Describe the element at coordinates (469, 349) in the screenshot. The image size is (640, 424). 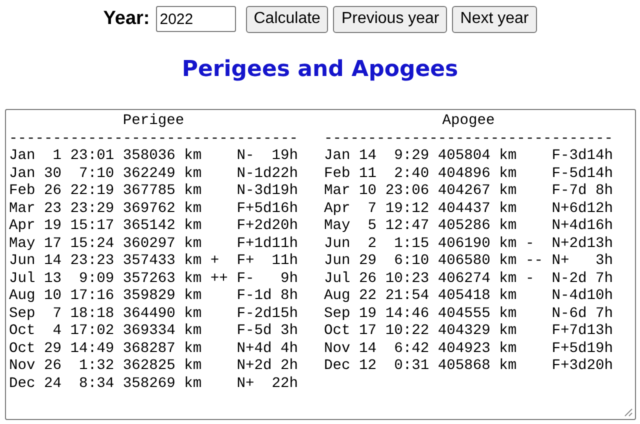
I see `data-row: Nov 14 6:42 404923 km F+5d19h` at that location.